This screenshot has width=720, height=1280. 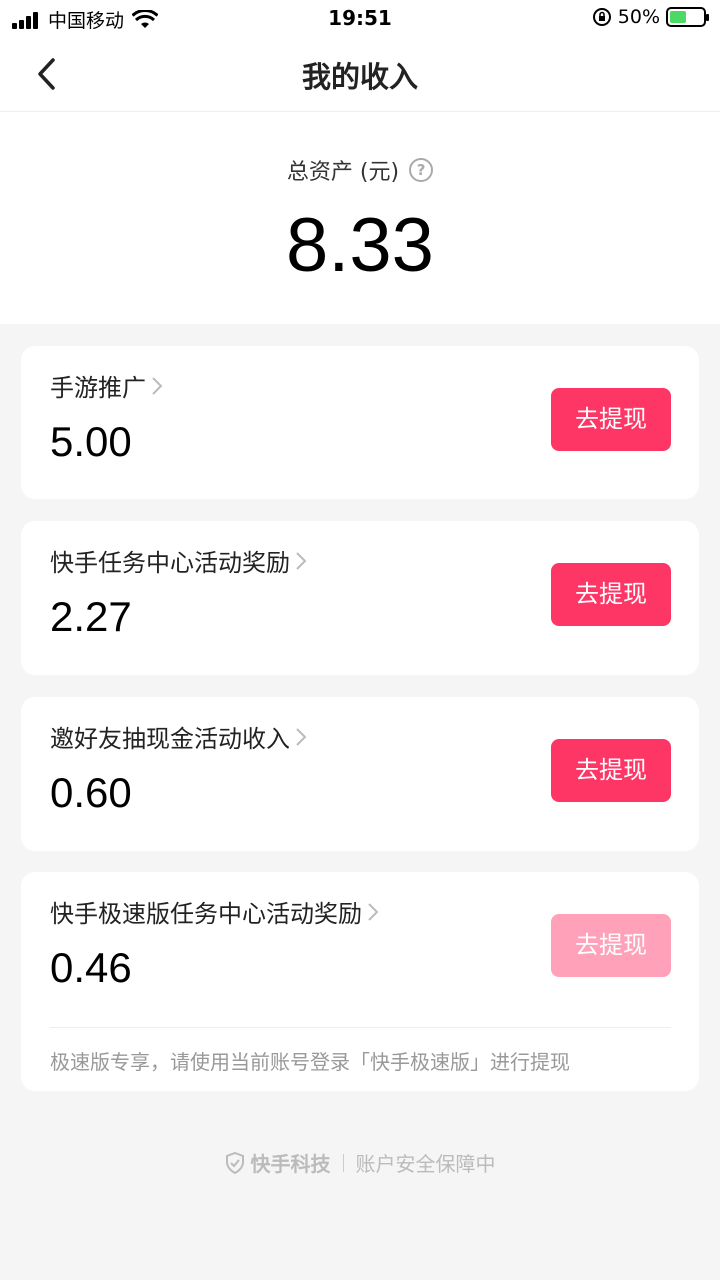 I want to click on income-card-title: 手游推广, so click(x=107, y=385).